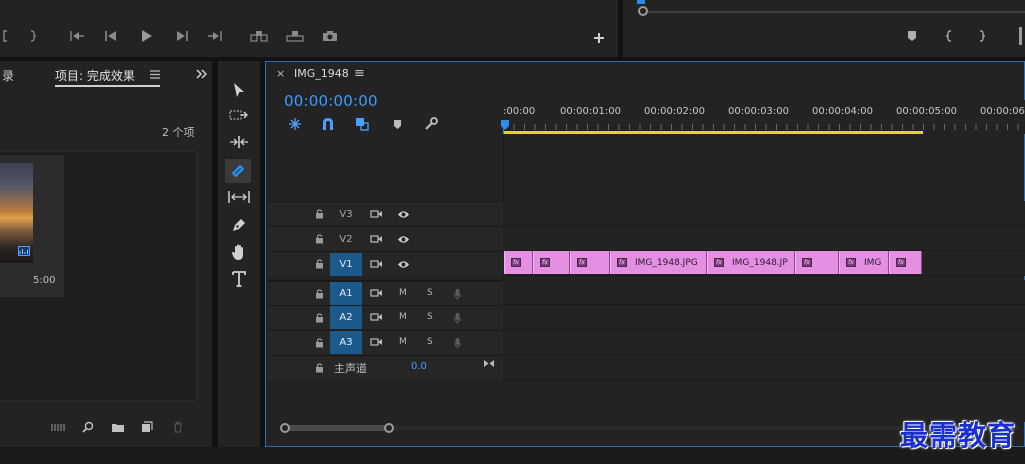 The height and width of the screenshot is (464, 1025). I want to click on sequence-tab-menu-icon: ≡, so click(359, 73).